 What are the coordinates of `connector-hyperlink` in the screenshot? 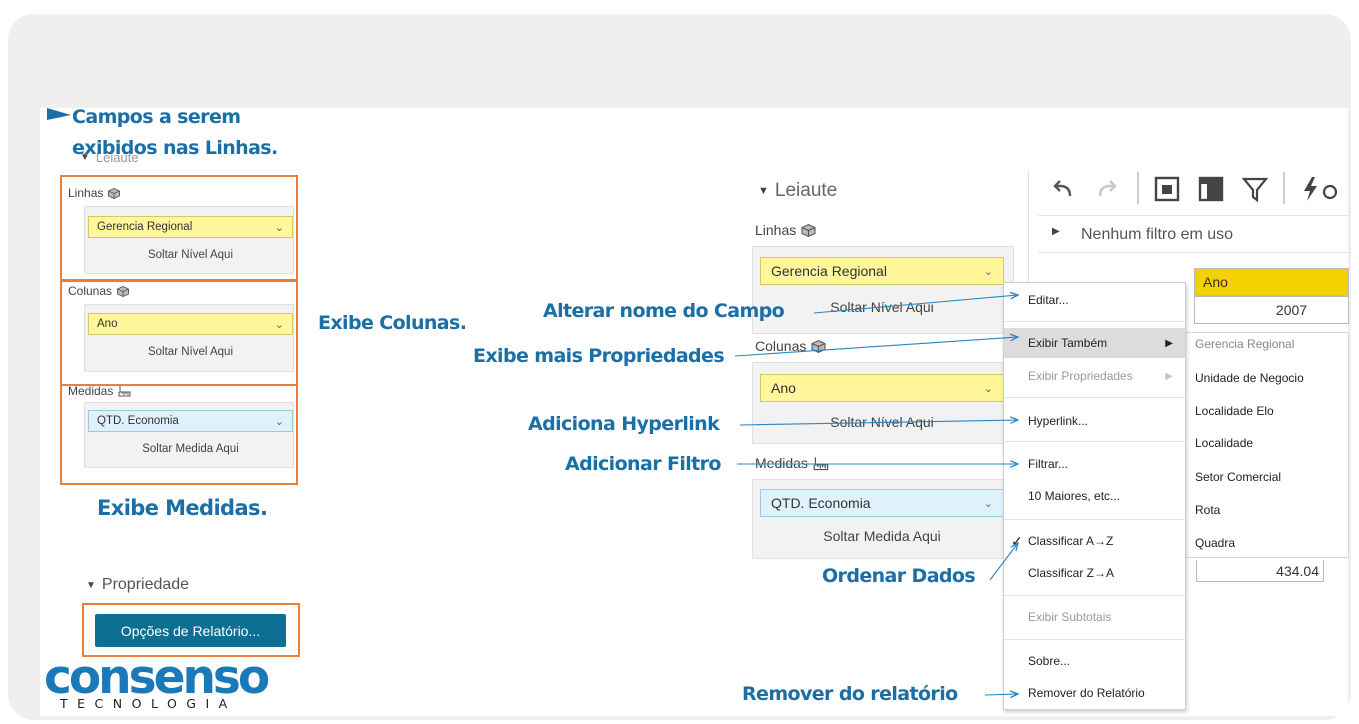 It's located at (878, 423).